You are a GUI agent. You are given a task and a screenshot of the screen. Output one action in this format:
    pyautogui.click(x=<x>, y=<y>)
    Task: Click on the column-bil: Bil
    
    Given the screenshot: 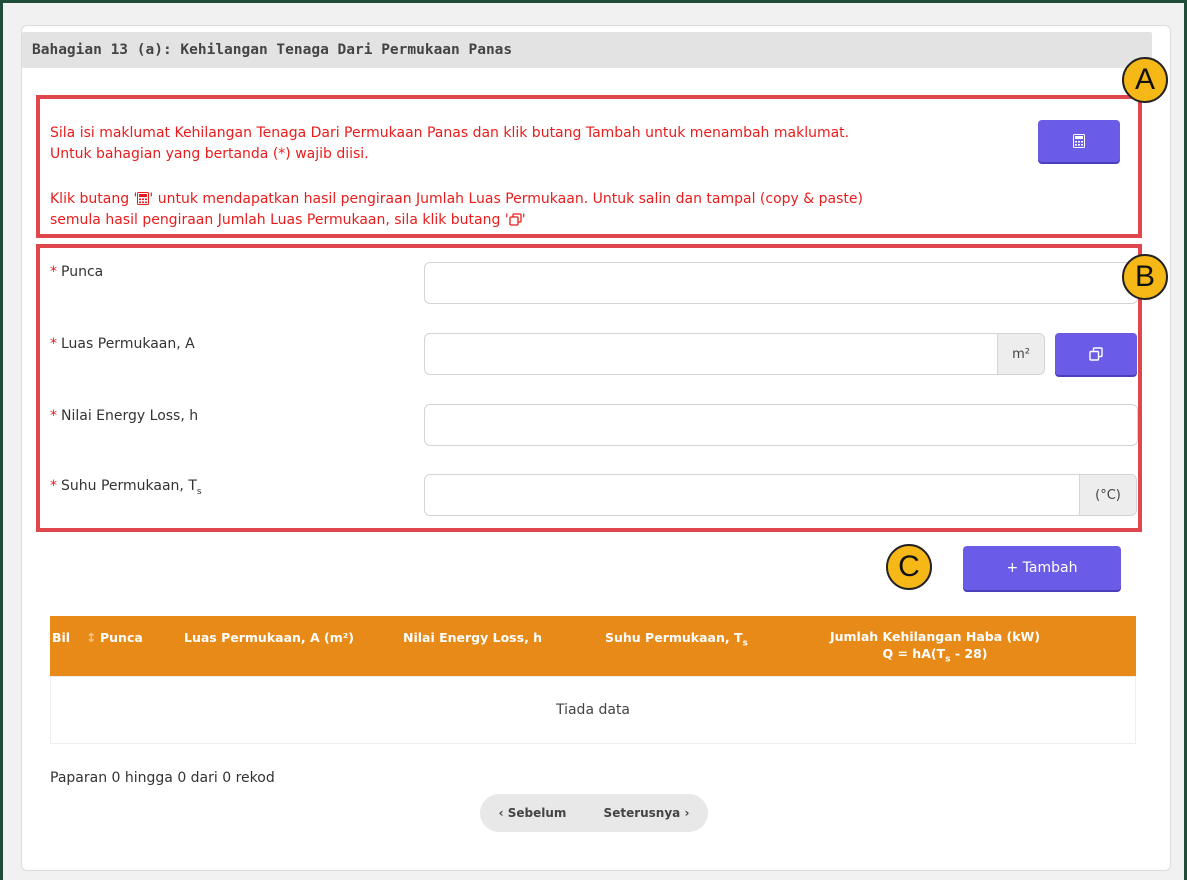 What is the action you would take?
    pyautogui.click(x=61, y=637)
    